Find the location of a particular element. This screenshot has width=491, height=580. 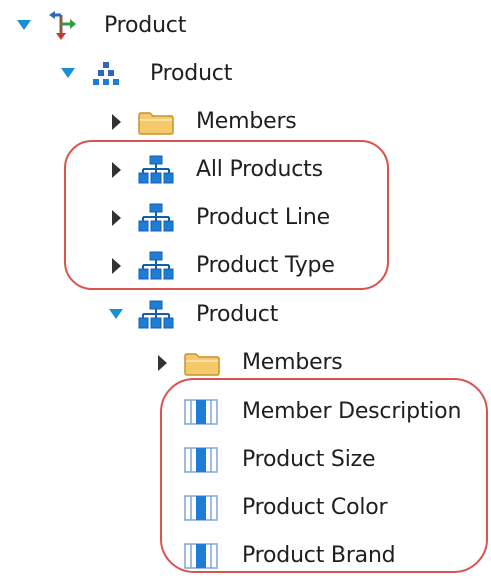

level-label: Product Line is located at coordinates (263, 217).